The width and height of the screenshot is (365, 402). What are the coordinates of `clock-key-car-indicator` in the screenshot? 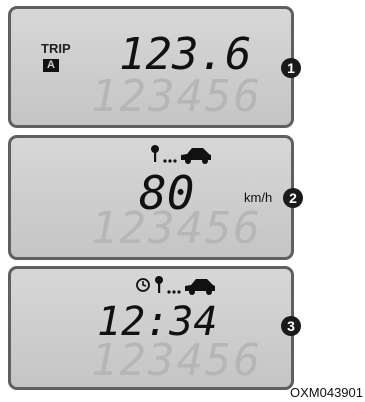 It's located at (176, 285).